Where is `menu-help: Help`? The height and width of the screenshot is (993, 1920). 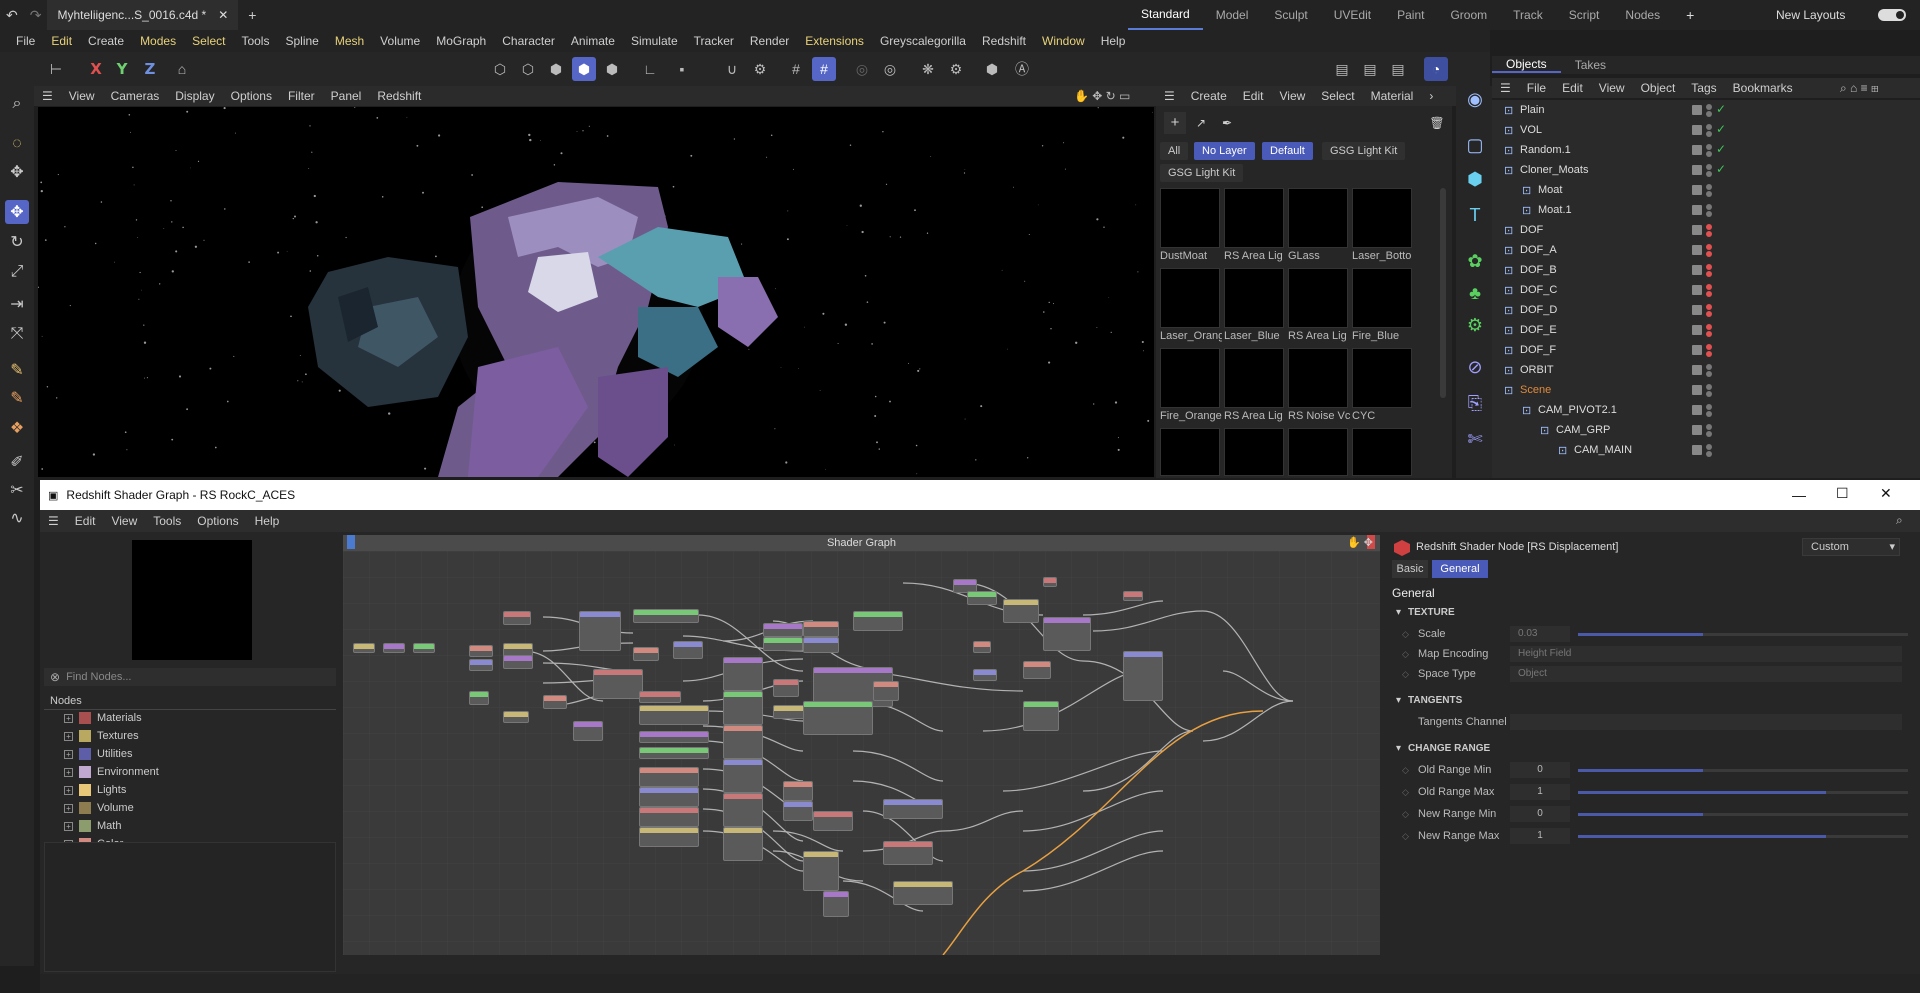 menu-help: Help is located at coordinates (1113, 41).